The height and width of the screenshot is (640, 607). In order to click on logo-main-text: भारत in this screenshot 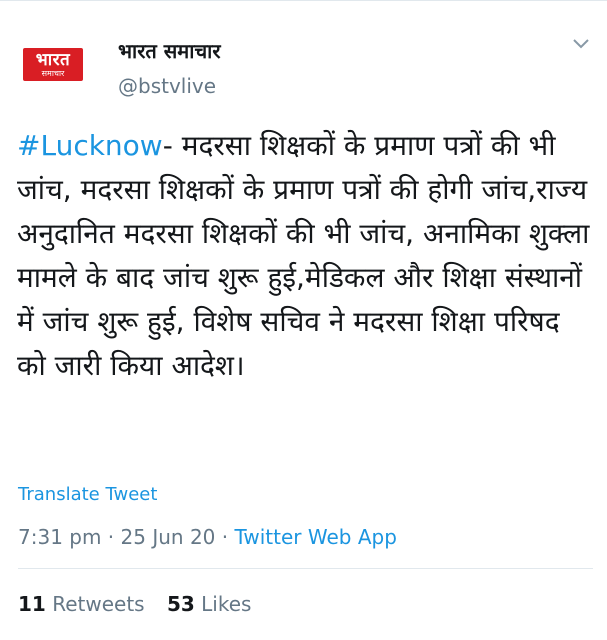, I will do `click(53, 59)`.